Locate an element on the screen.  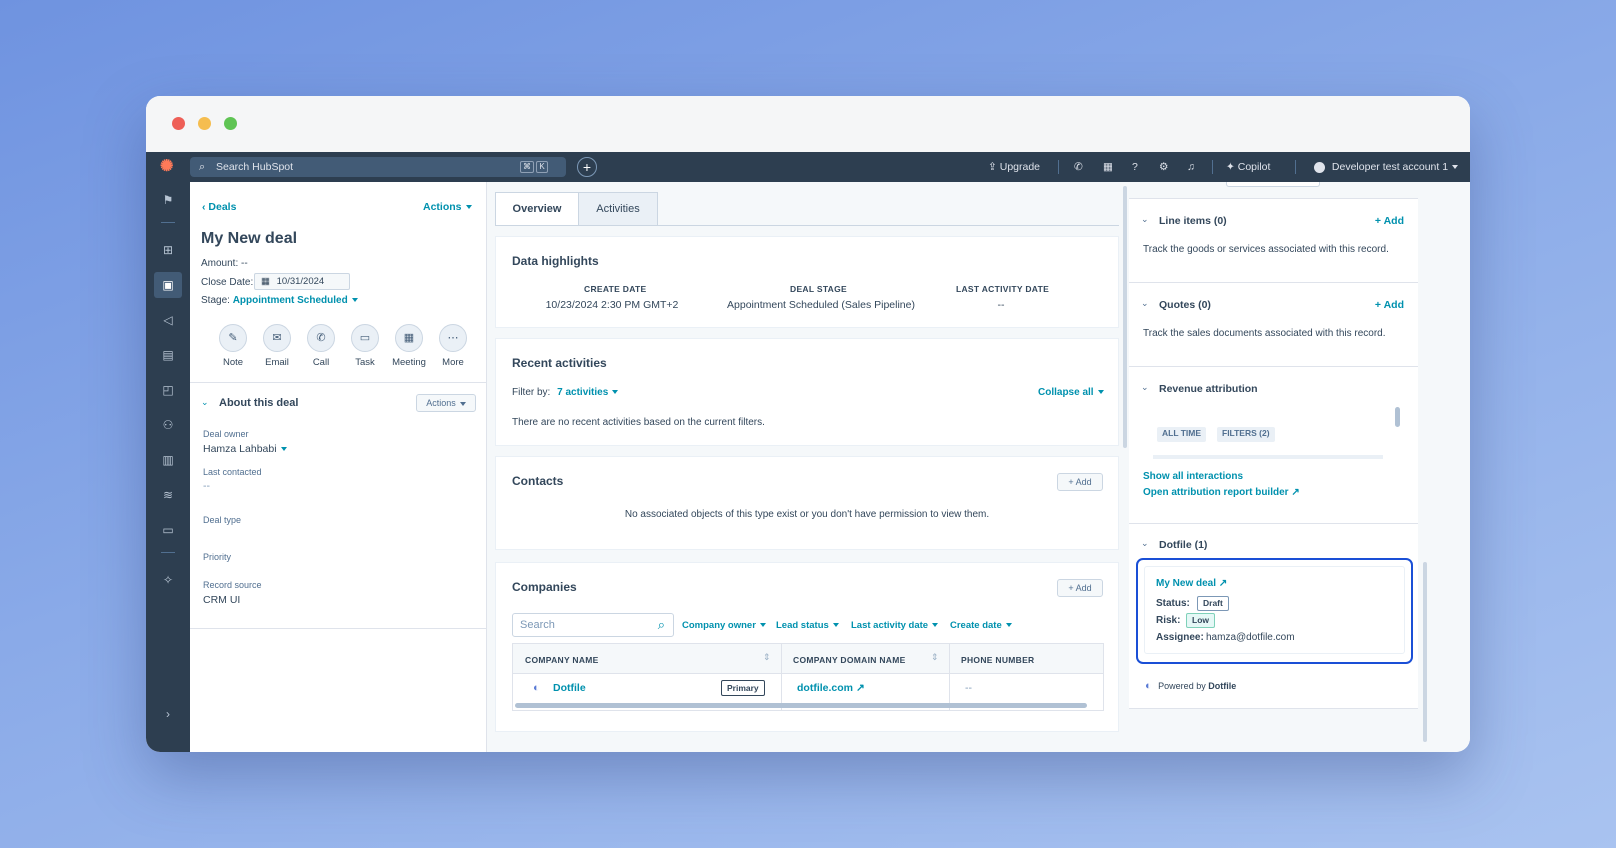
marketing-icon: ◁ is located at coordinates (168, 320).